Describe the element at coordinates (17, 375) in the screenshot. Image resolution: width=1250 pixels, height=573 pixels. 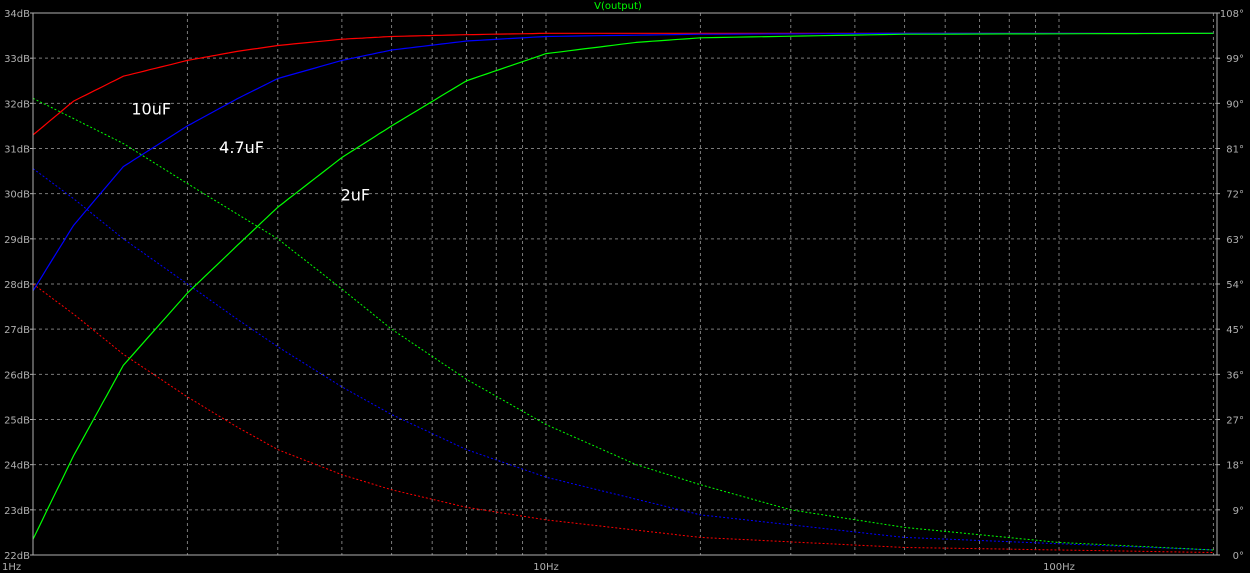
I see `y-left-tick-label: 26dB` at that location.